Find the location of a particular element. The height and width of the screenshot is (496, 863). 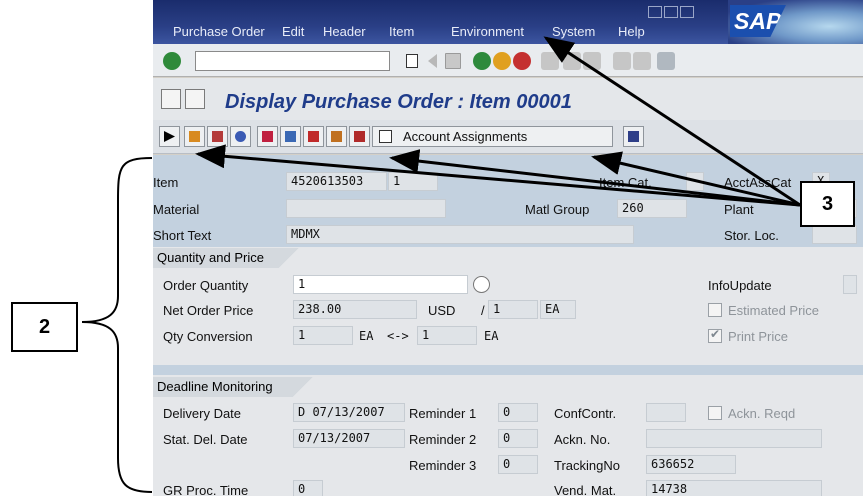

annotation-label-2: 2 is located at coordinates (44, 327).